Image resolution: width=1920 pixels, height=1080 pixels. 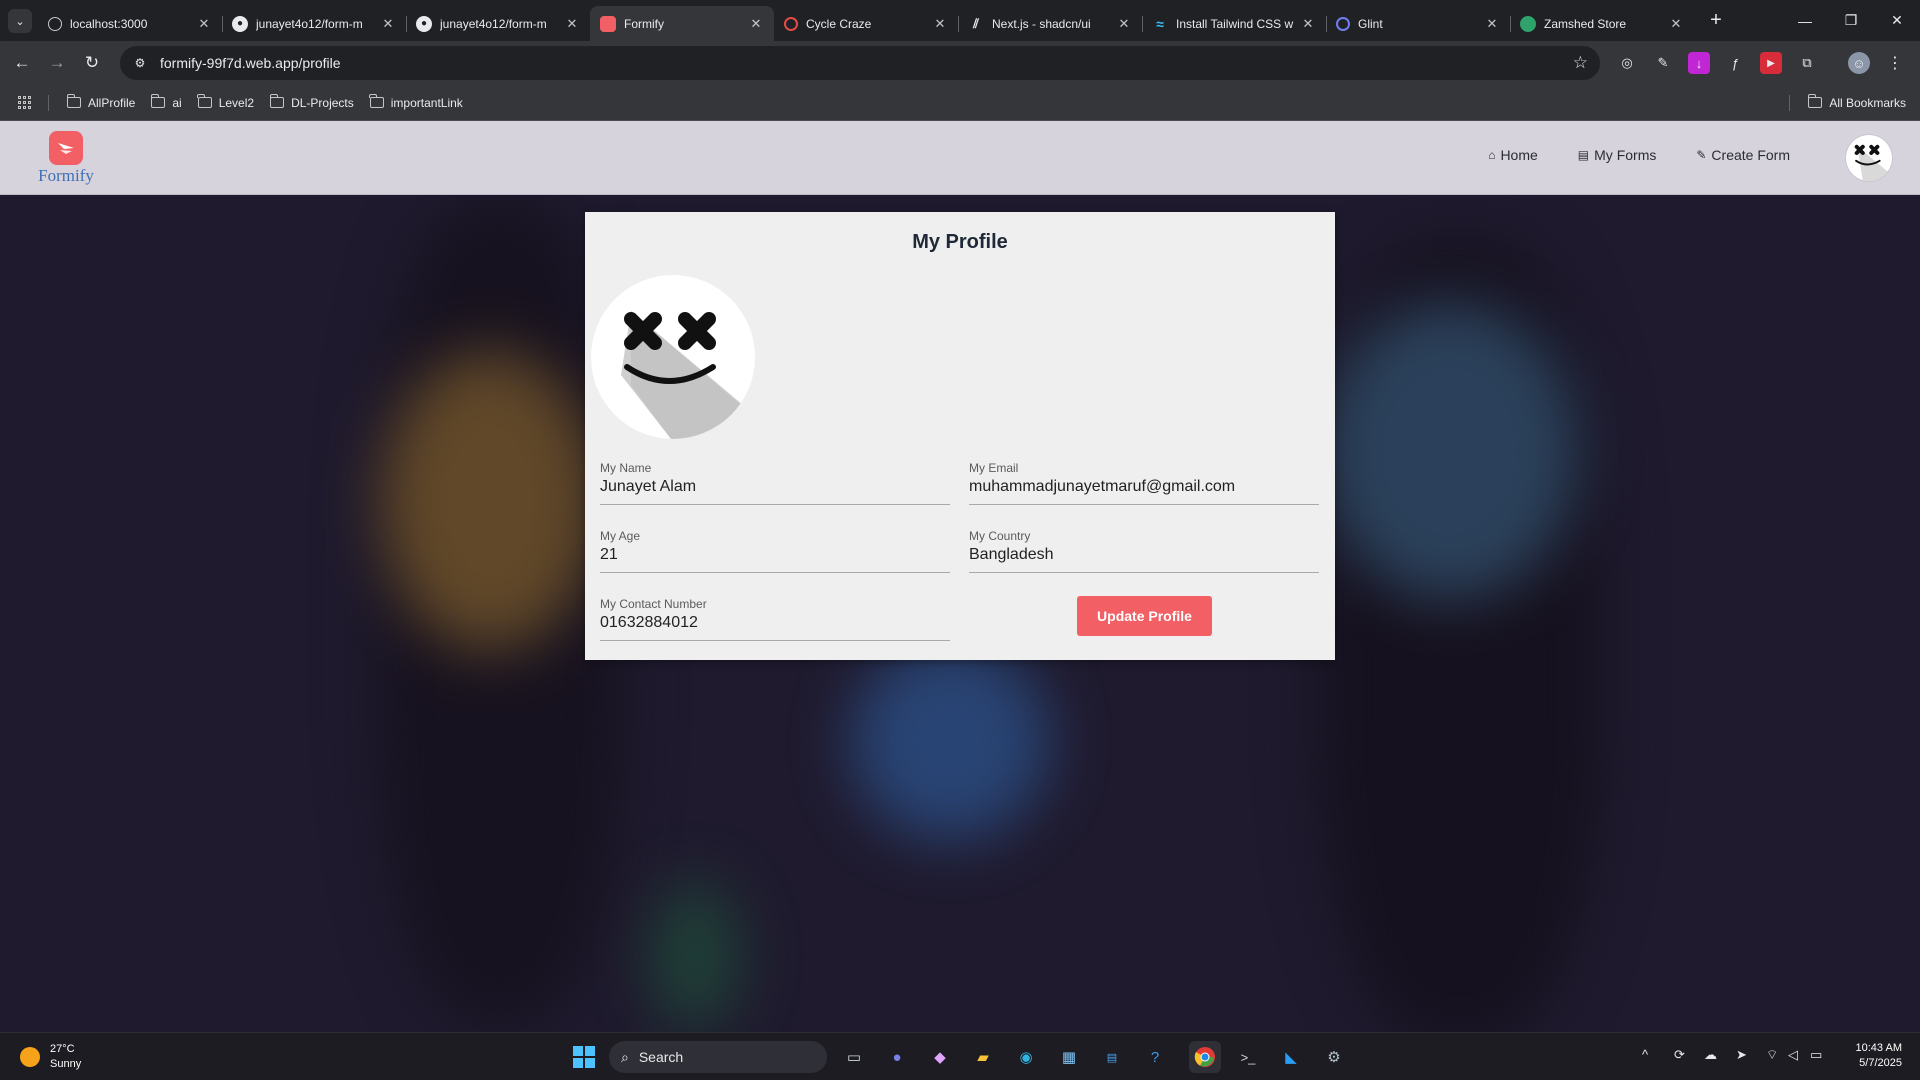 What do you see at coordinates (25, 102) in the screenshot?
I see `apps-grid-icon` at bounding box center [25, 102].